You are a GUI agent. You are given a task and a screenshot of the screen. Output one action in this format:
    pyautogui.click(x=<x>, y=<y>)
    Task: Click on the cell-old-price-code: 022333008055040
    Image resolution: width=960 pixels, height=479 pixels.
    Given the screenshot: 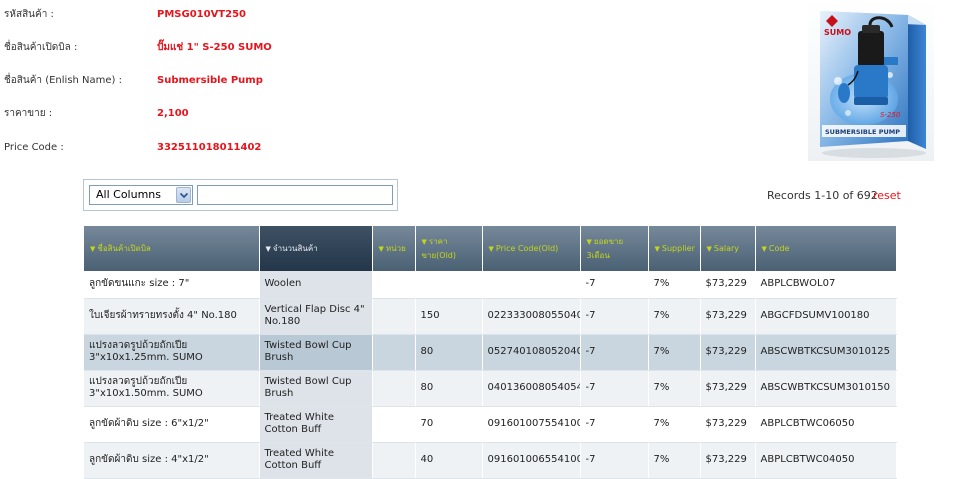 What is the action you would take?
    pyautogui.click(x=531, y=316)
    